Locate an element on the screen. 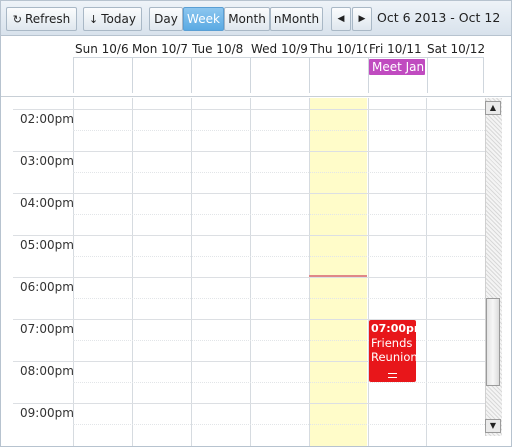 The image size is (512, 447). view-day-button: Day is located at coordinates (166, 19).